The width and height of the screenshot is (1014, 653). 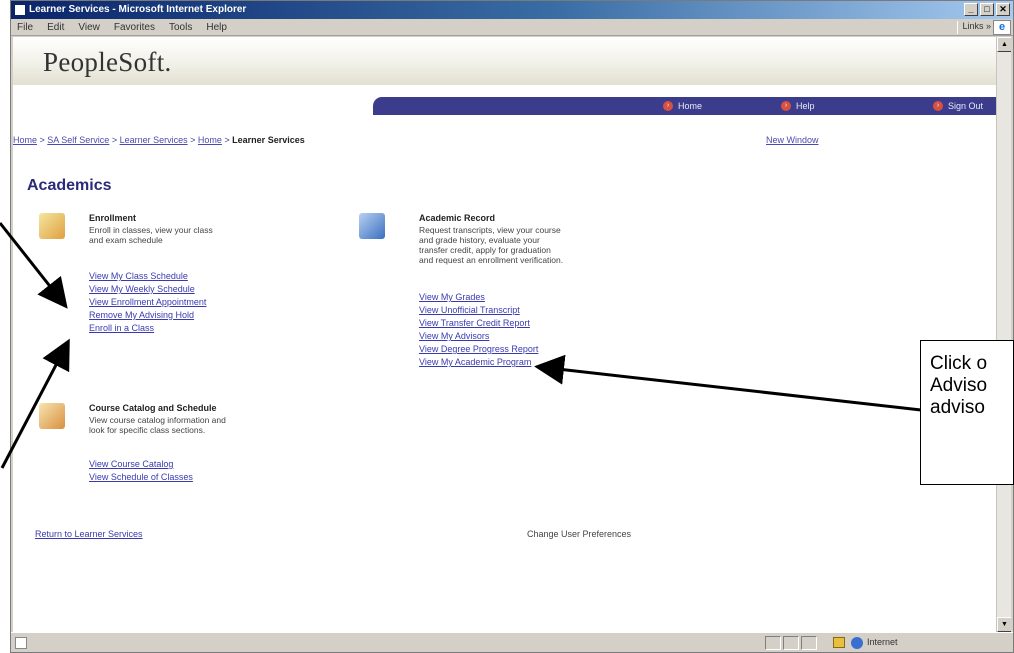 What do you see at coordinates (512, 642) in the screenshot?
I see `status-bar: Internet` at bounding box center [512, 642].